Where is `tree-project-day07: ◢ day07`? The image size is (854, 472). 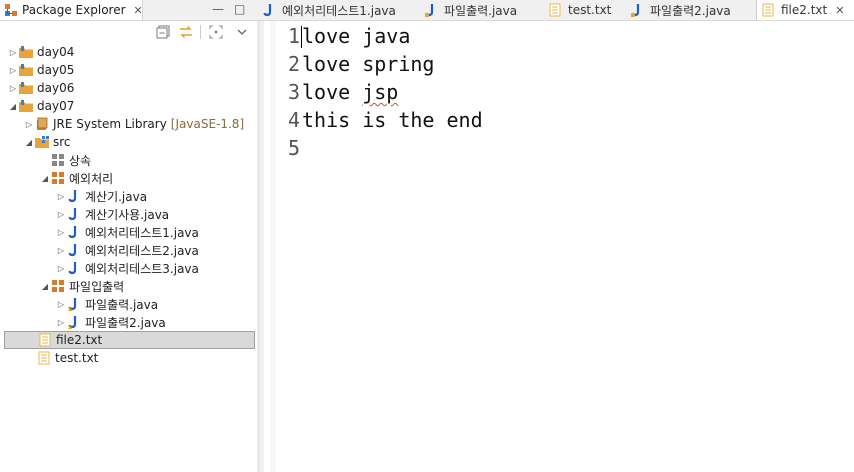
tree-project-day07: ◢ day07 is located at coordinates (41, 106).